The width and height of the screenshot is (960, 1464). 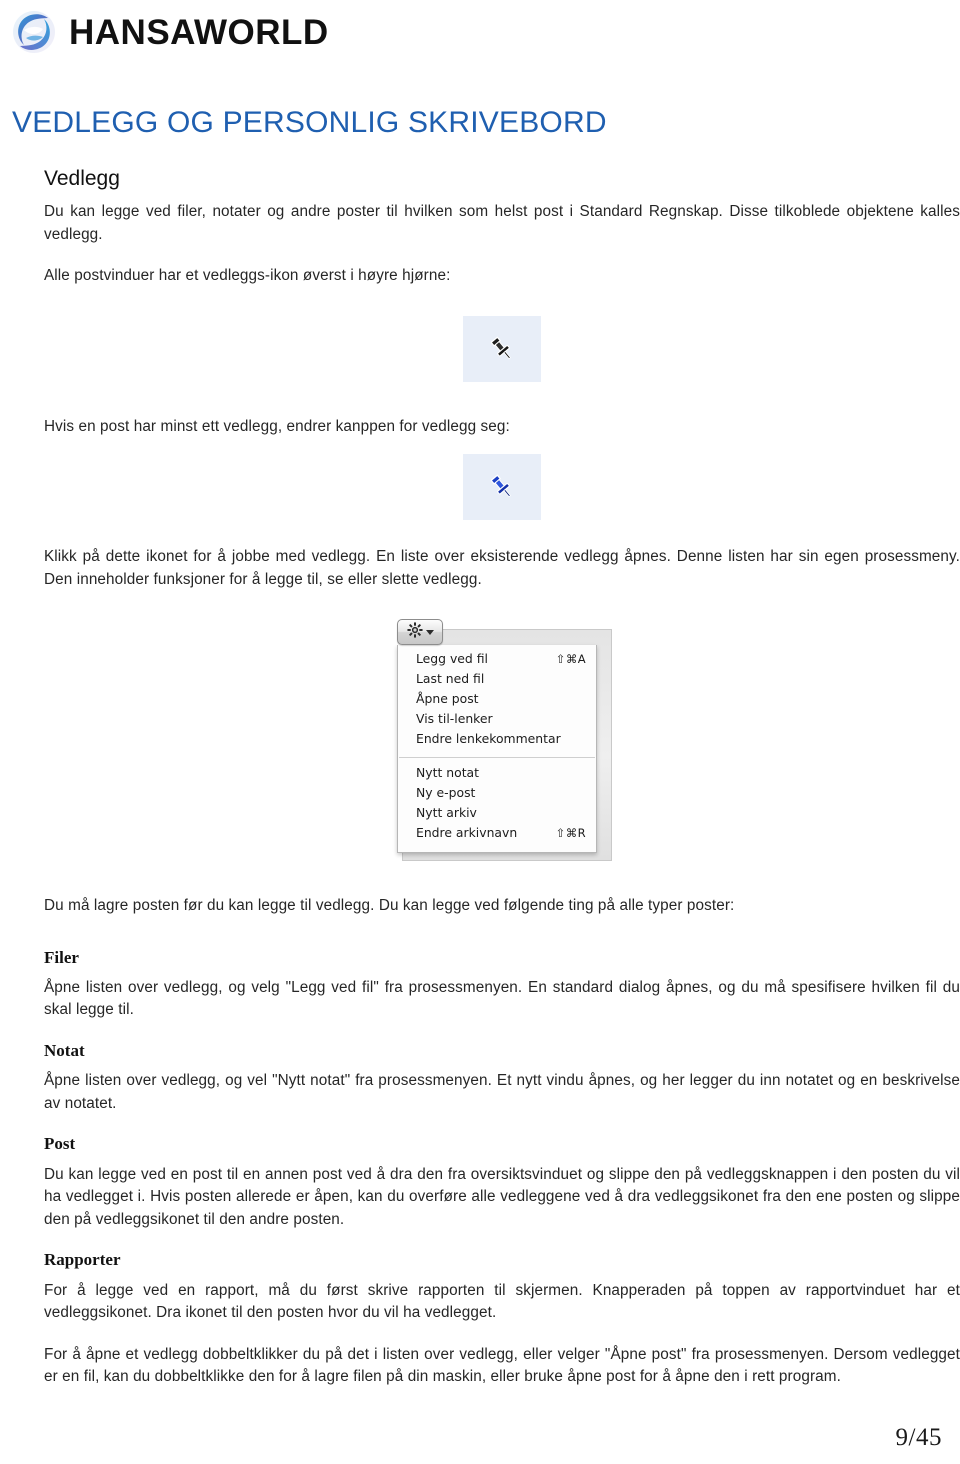 I want to click on menu-item-label: Legg ved fil, so click(x=452, y=659).